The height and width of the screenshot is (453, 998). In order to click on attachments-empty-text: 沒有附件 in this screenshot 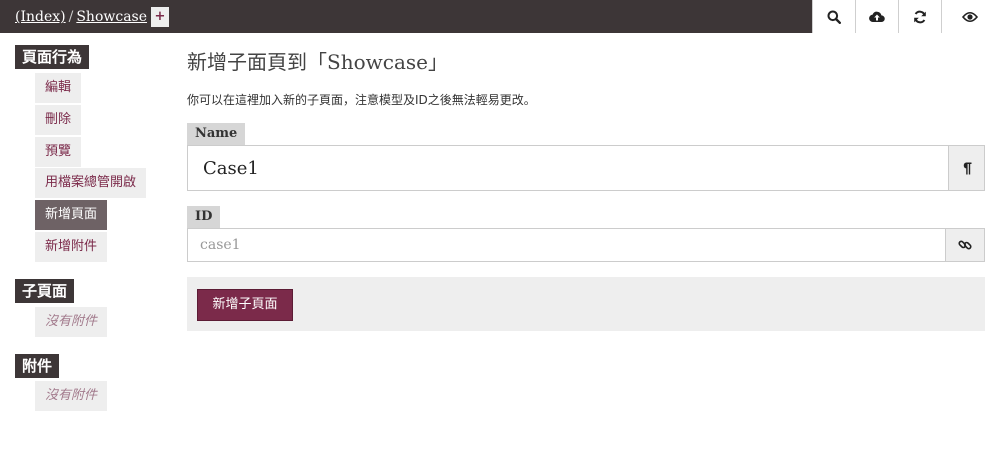, I will do `click(71, 396)`.